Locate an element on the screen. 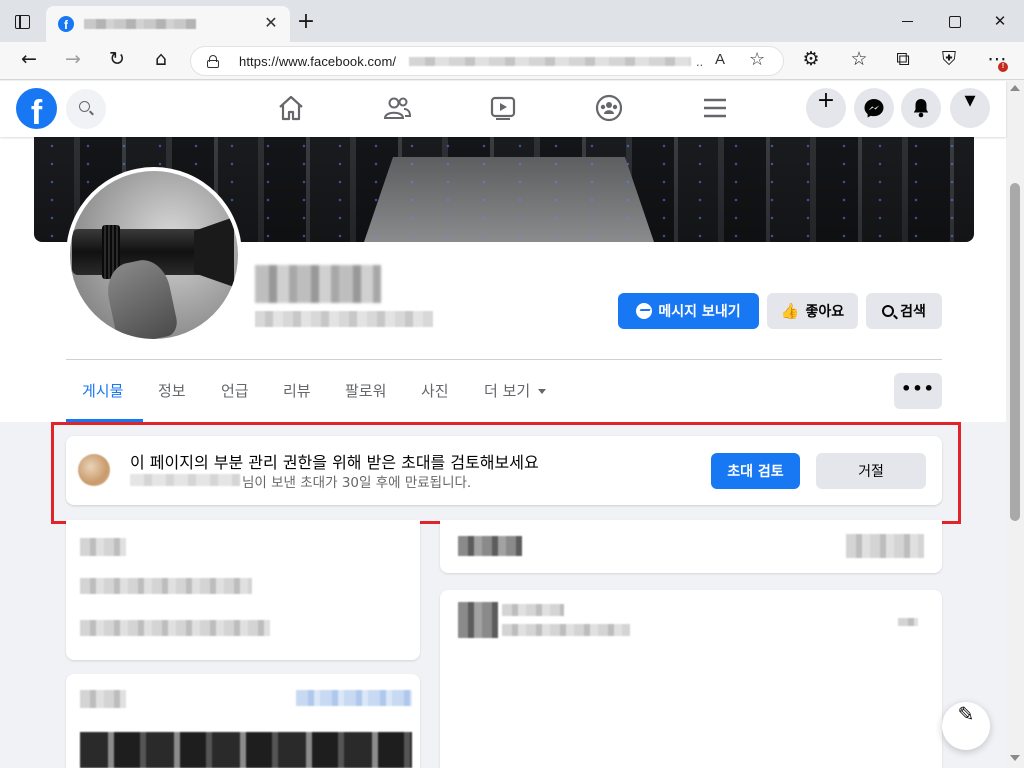 The image size is (1024, 768). page-name-redacted is located at coordinates (318, 284).